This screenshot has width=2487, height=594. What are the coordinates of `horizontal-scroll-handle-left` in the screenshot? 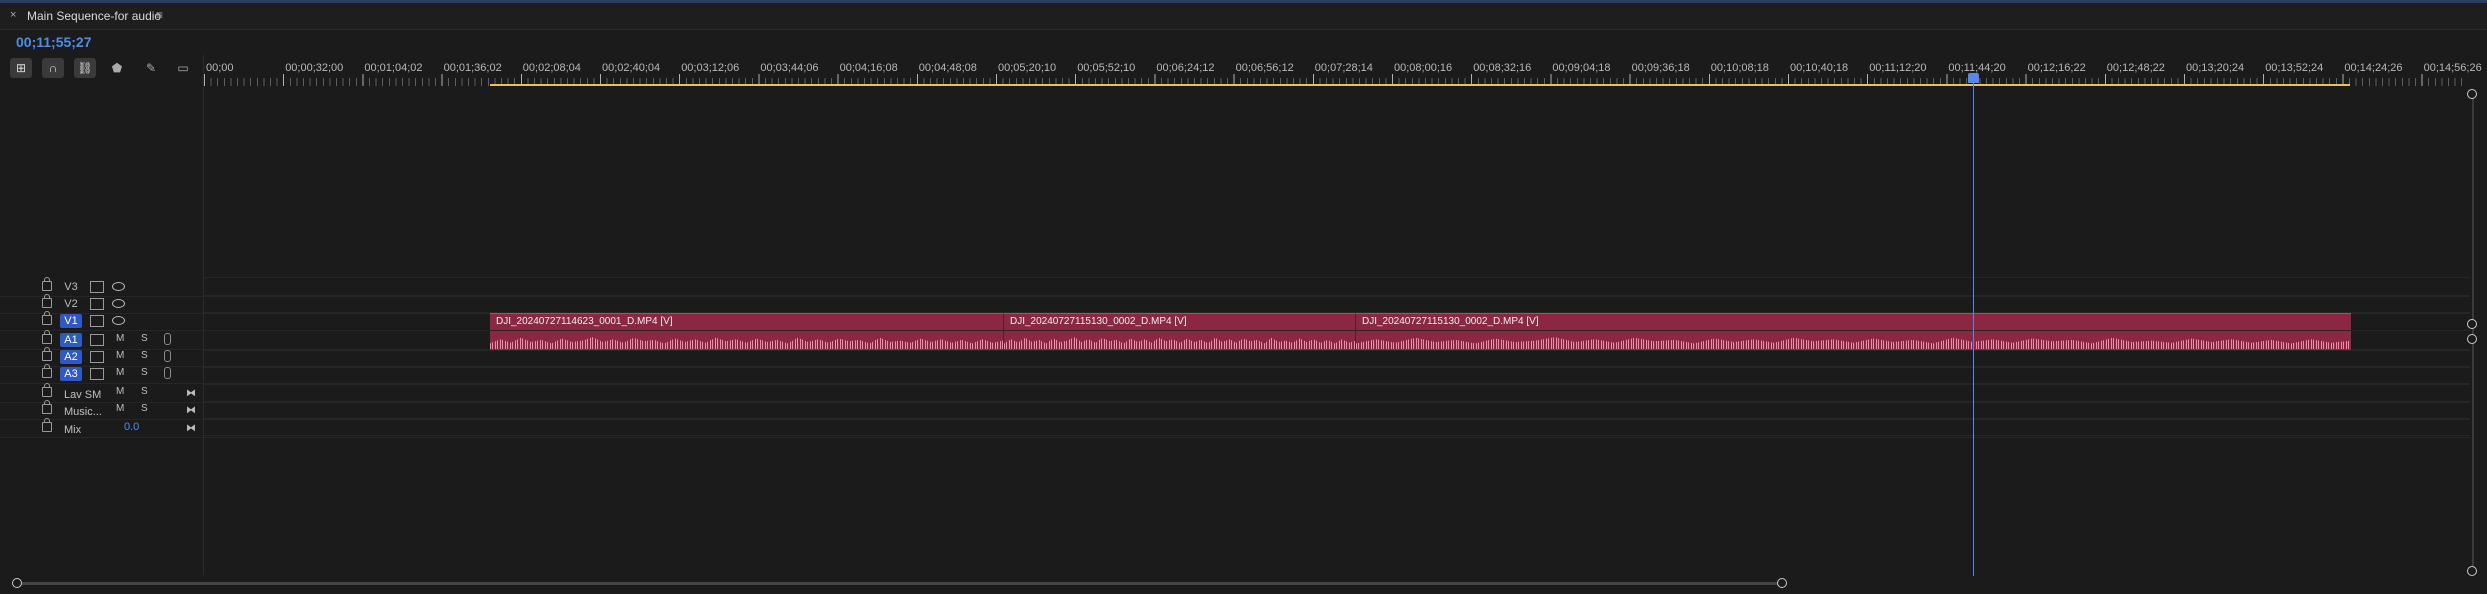 It's located at (17, 583).